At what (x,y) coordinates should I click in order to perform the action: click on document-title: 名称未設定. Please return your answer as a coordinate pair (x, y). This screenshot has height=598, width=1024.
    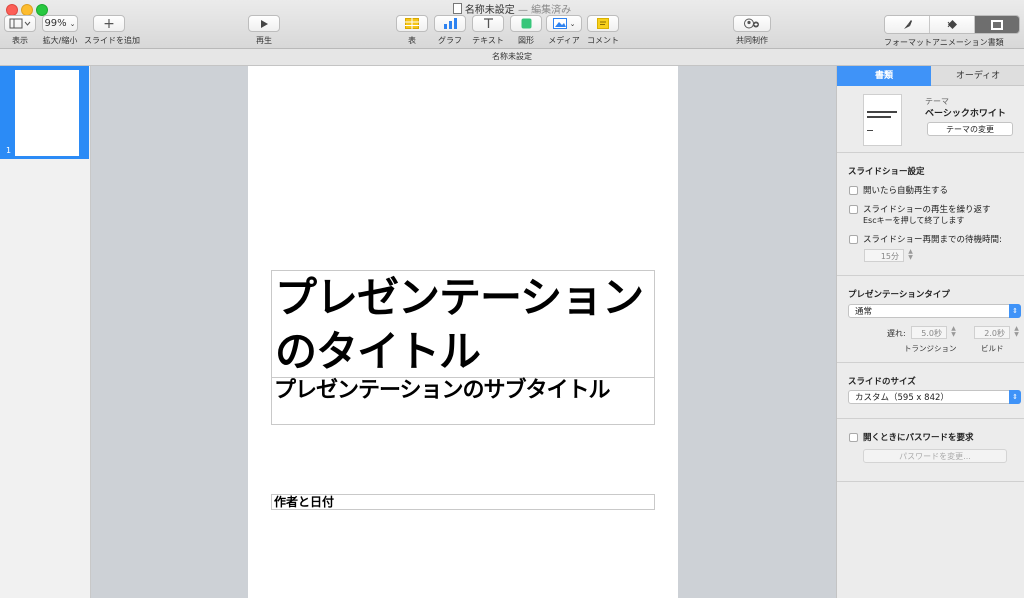
    Looking at the image, I should click on (512, 56).